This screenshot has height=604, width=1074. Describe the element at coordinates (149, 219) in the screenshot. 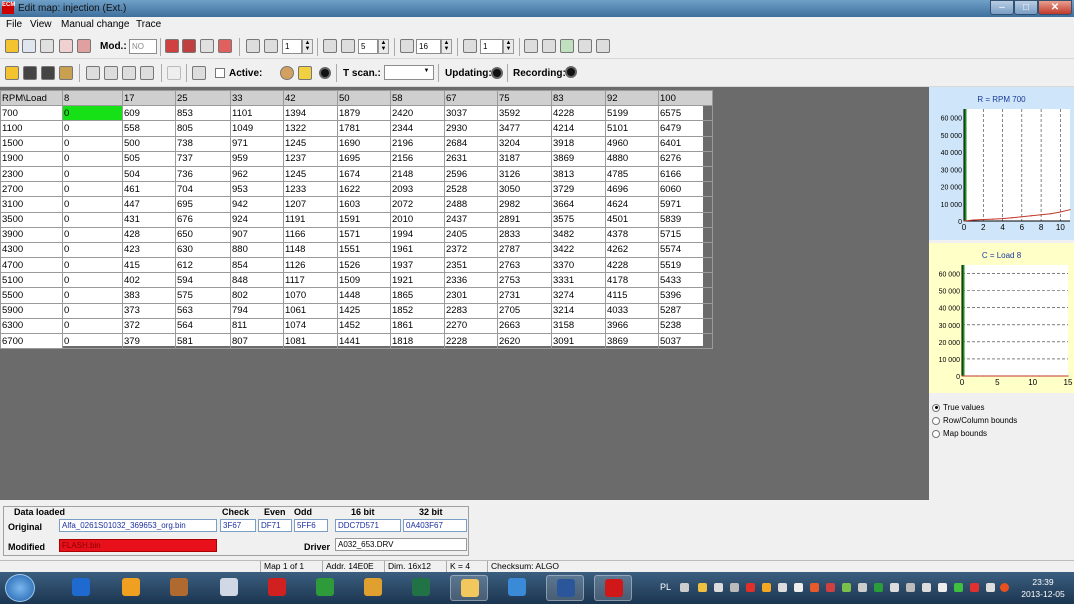

I see `grid-cell: 431` at that location.